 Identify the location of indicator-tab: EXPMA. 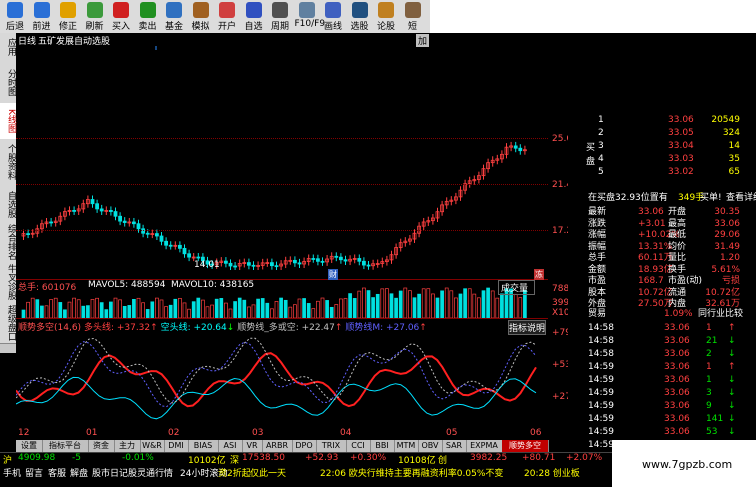
(484, 446).